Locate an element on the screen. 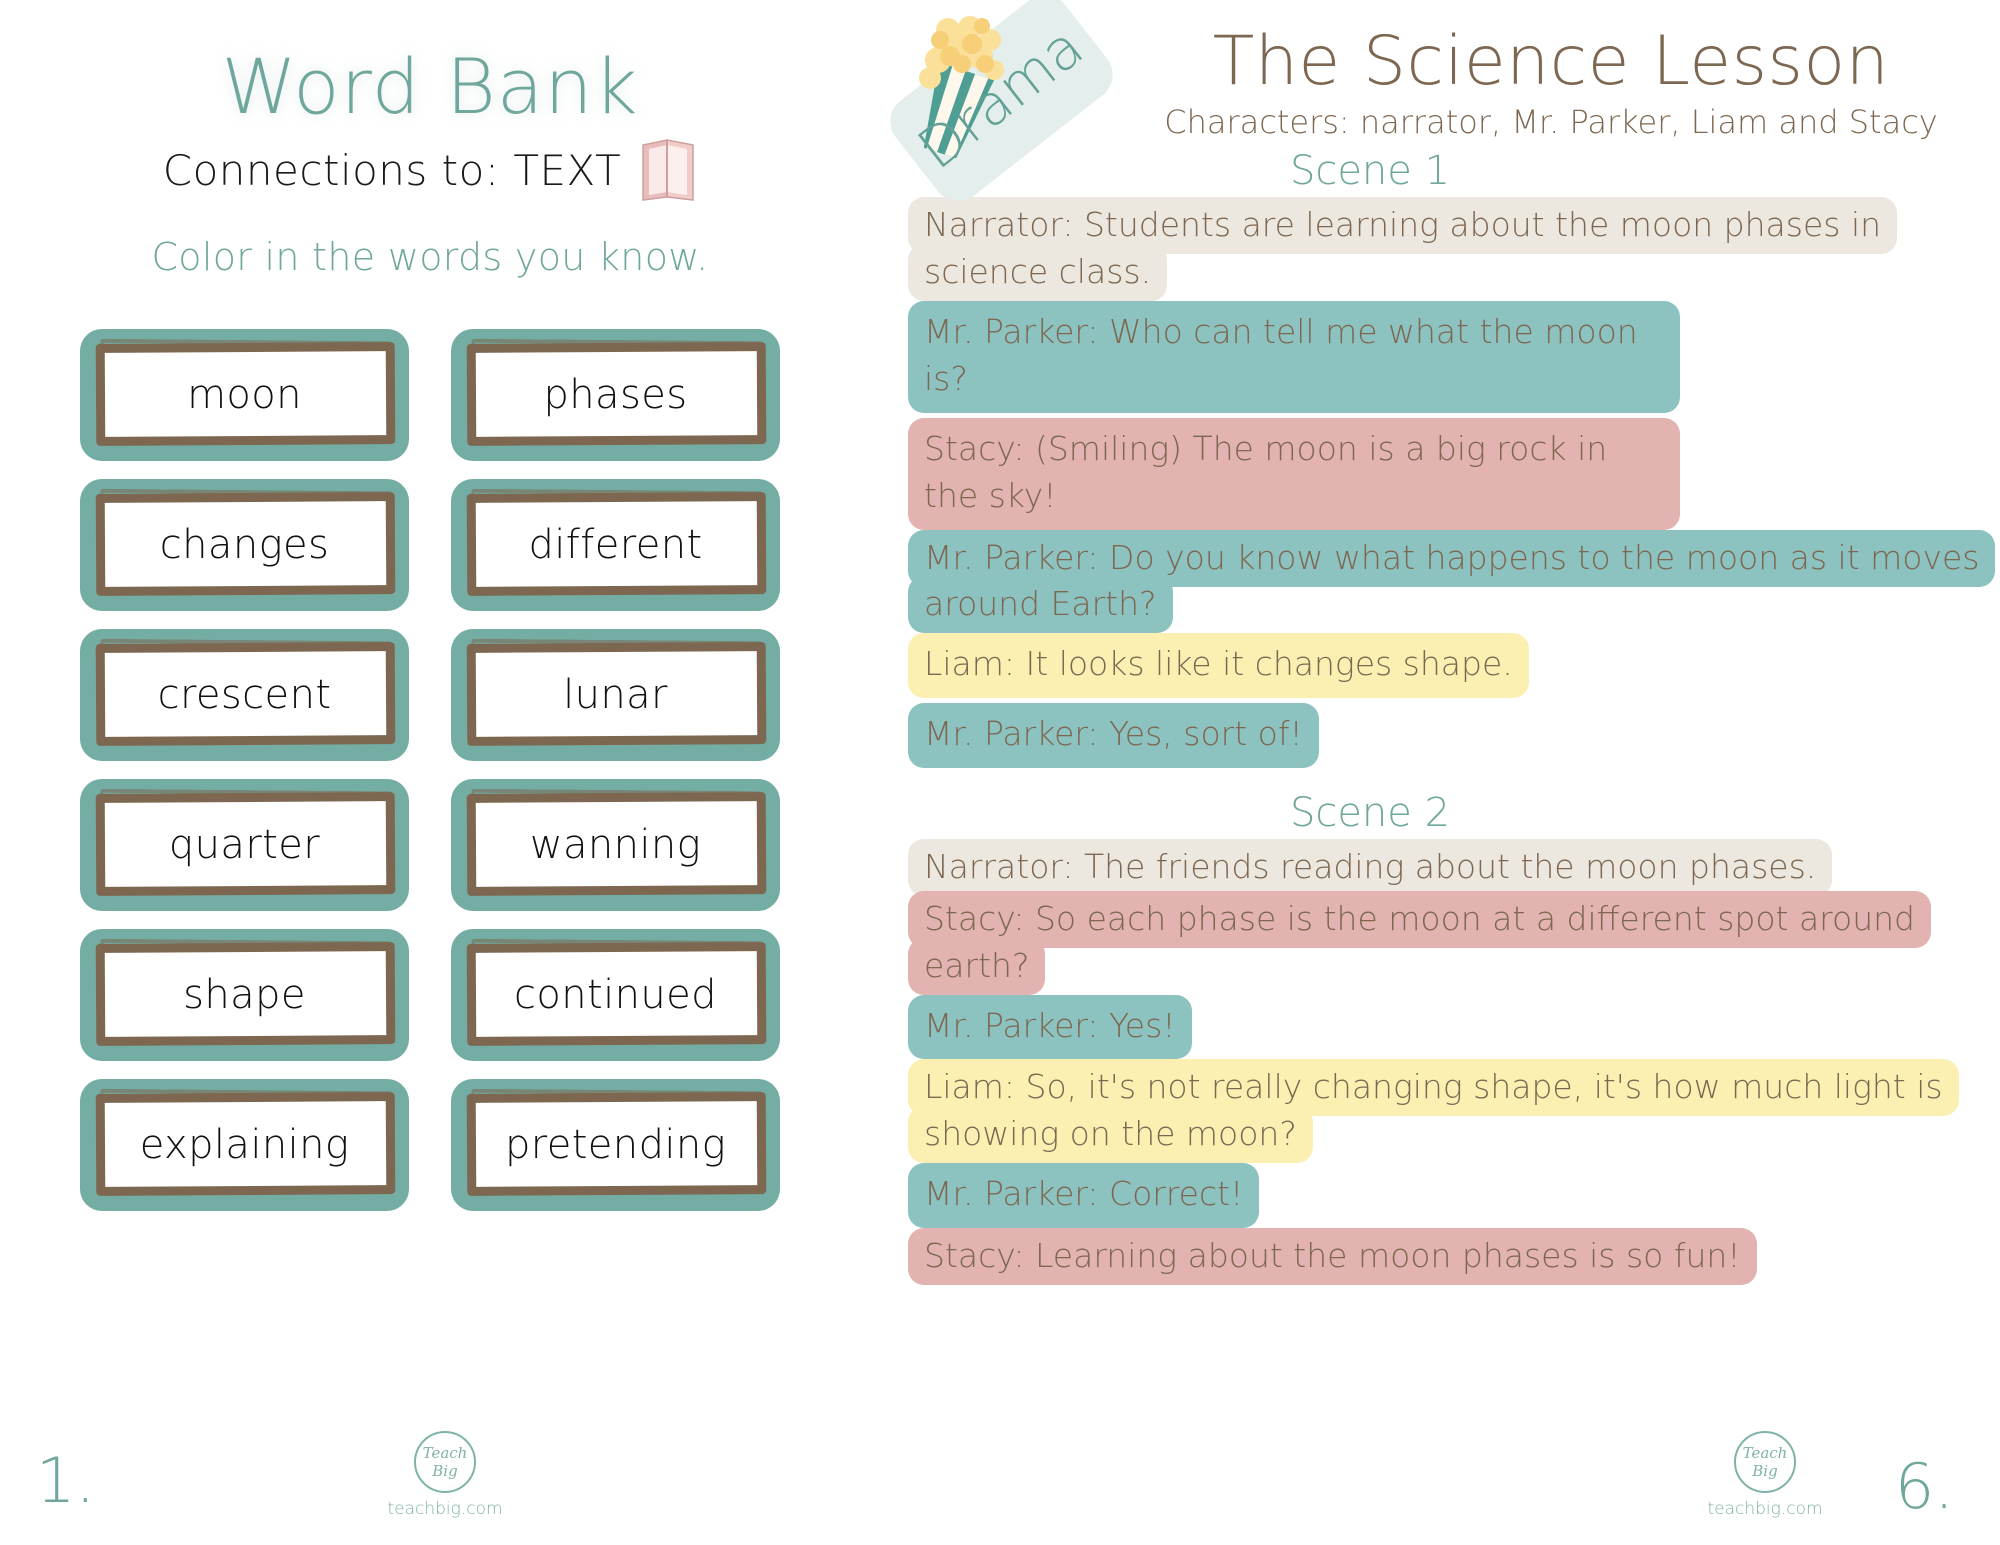 The height and width of the screenshot is (1545, 2000). book-icon is located at coordinates (668, 170).